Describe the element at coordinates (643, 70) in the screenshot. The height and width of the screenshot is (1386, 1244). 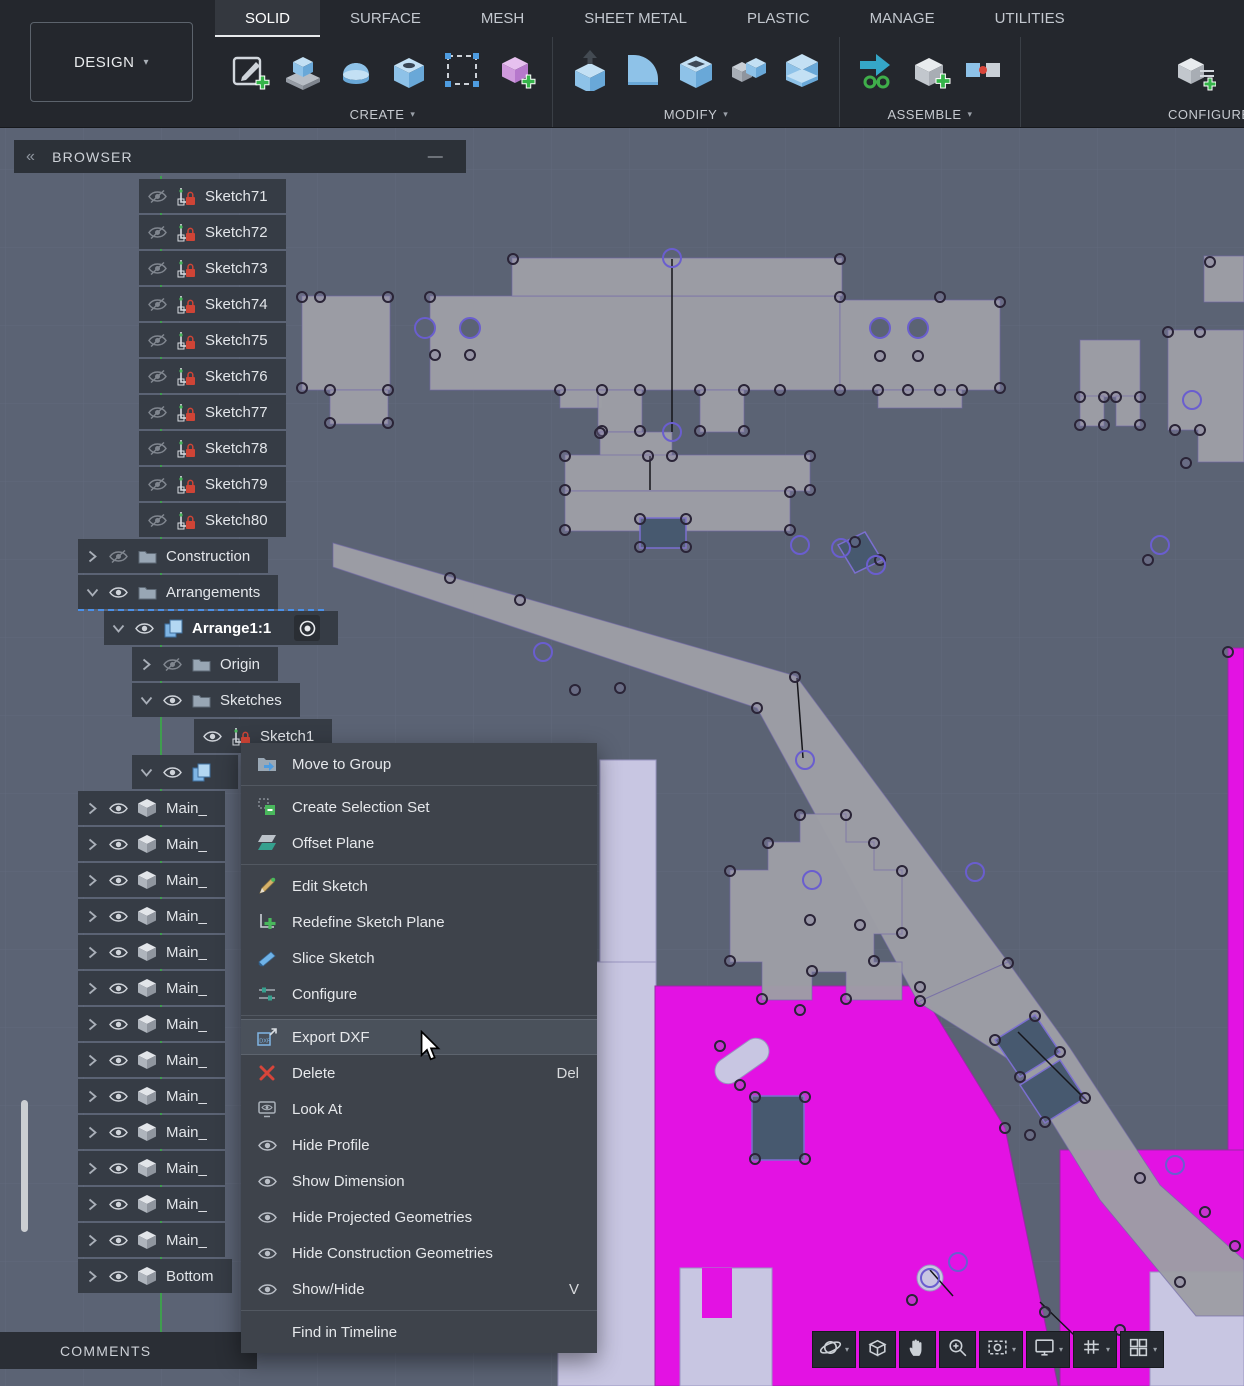
I see `fillet-icon` at that location.